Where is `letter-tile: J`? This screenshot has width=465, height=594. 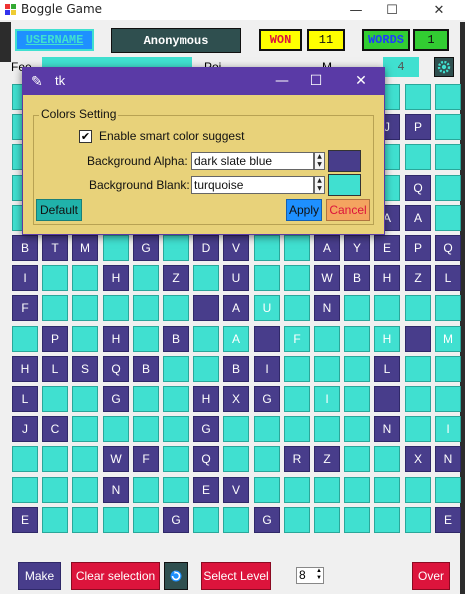 letter-tile: J is located at coordinates (25, 429).